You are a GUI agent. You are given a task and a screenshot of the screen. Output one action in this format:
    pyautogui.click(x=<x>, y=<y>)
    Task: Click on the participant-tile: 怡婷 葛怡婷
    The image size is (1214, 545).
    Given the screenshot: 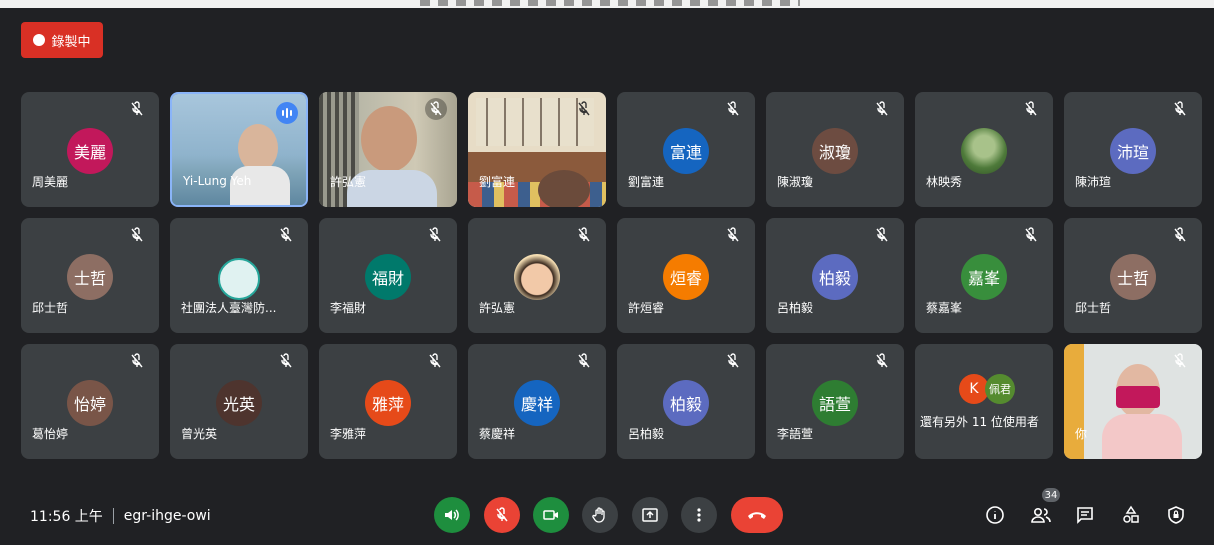 What is the action you would take?
    pyautogui.click(x=90, y=401)
    